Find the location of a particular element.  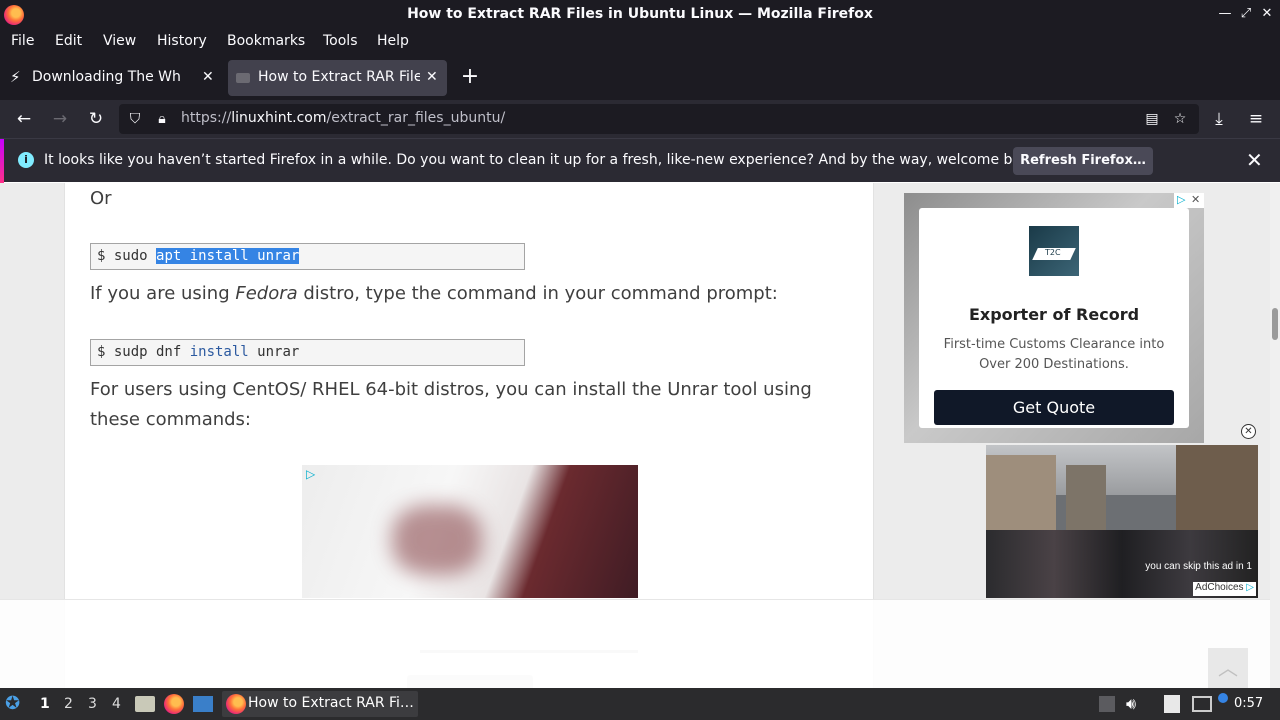

clock: 0:57 is located at coordinates (1249, 703).